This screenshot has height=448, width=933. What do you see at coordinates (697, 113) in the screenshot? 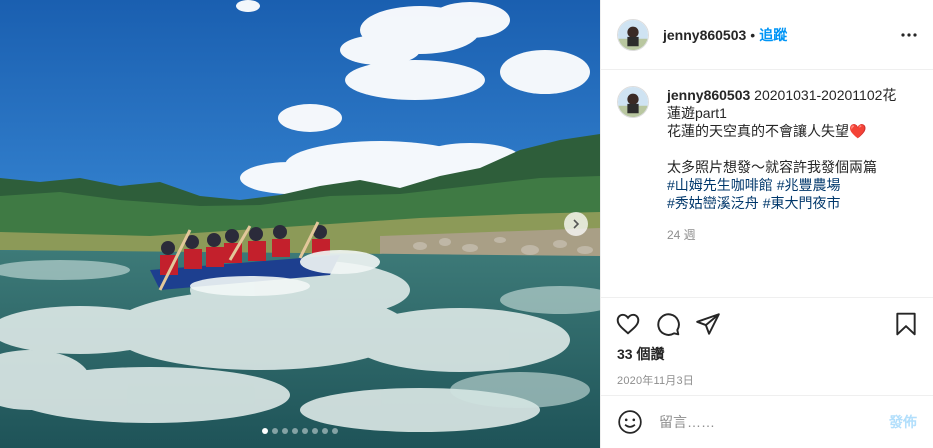
I see `caption-title-cont: 蓮遊part1` at bounding box center [697, 113].